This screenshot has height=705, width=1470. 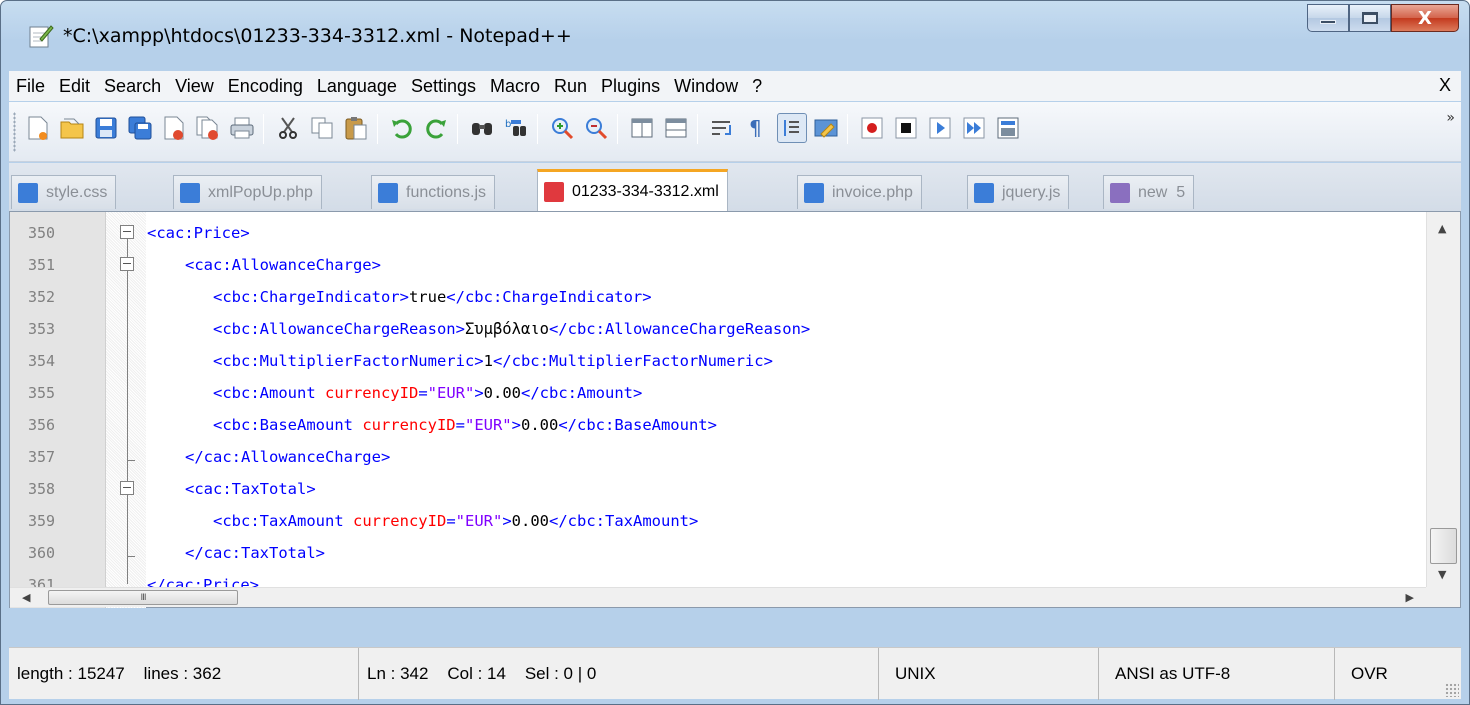 What do you see at coordinates (443, 86) in the screenshot?
I see `menu-settings: Settings` at bounding box center [443, 86].